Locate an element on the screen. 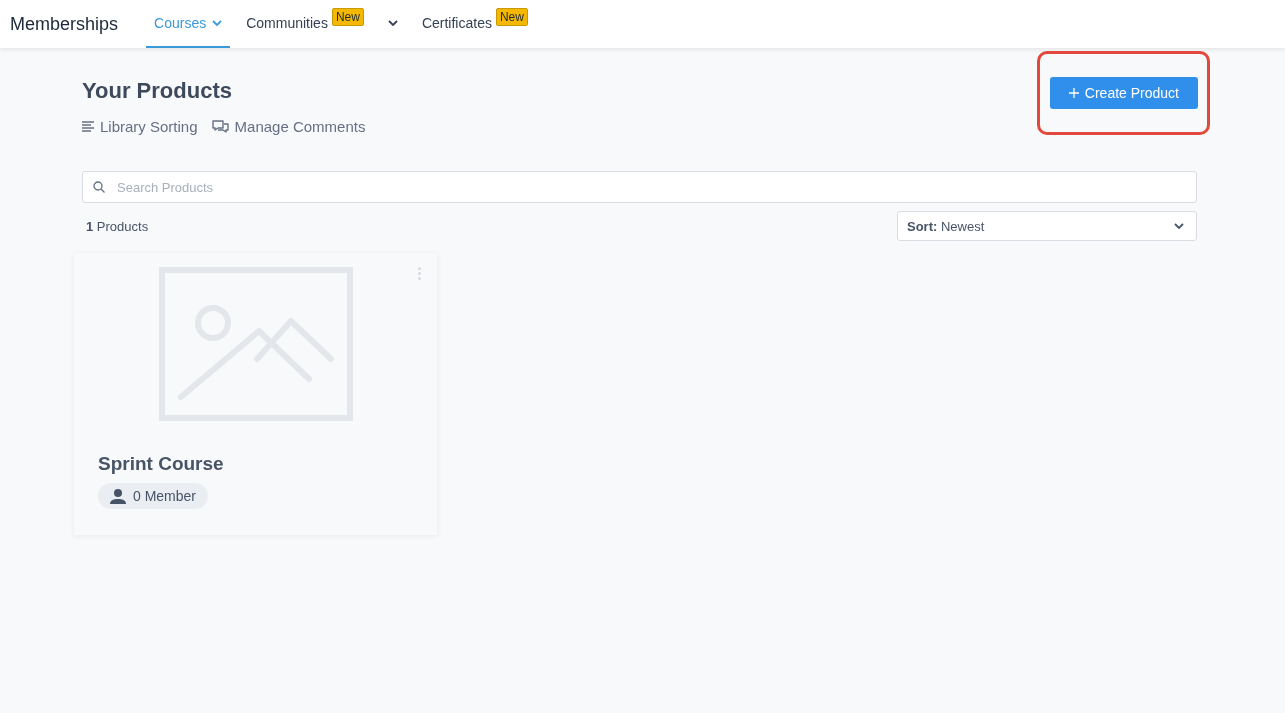 Image resolution: width=1285 pixels, height=713 pixels. chevron-down-icon is located at coordinates (1179, 226).